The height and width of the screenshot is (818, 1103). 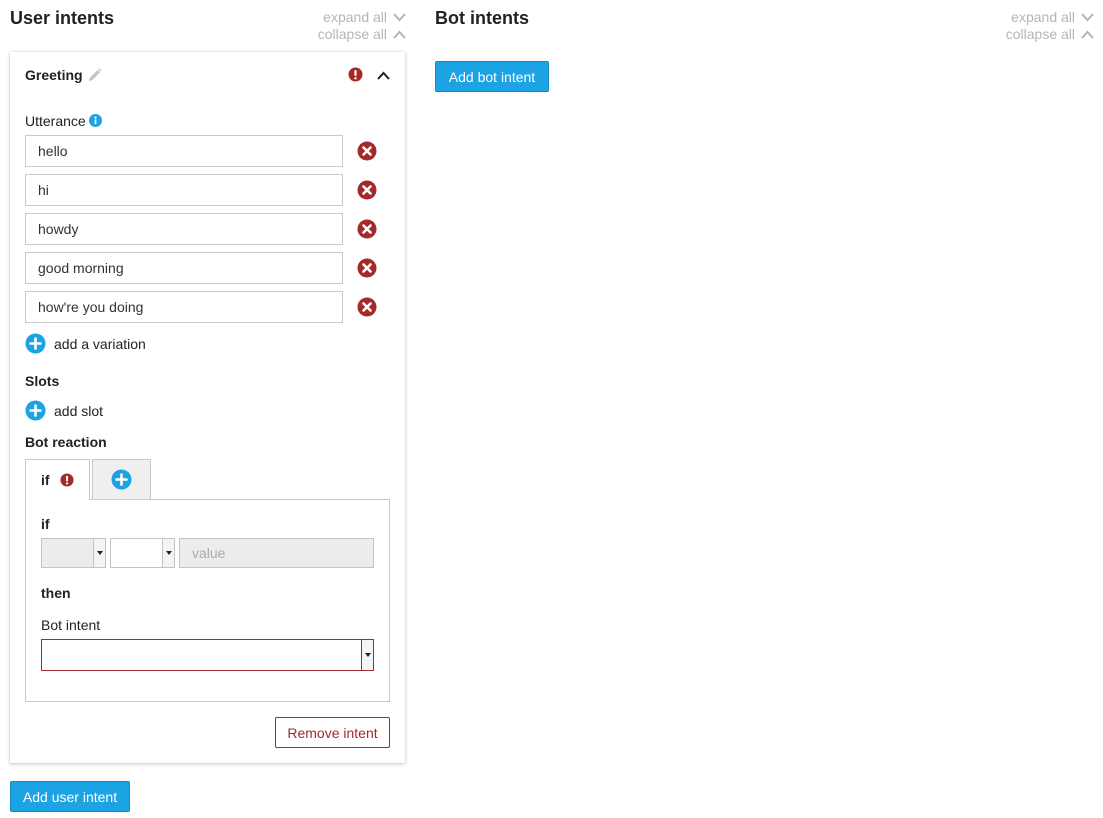 What do you see at coordinates (45, 480) in the screenshot?
I see `tab-if-label: if` at bounding box center [45, 480].